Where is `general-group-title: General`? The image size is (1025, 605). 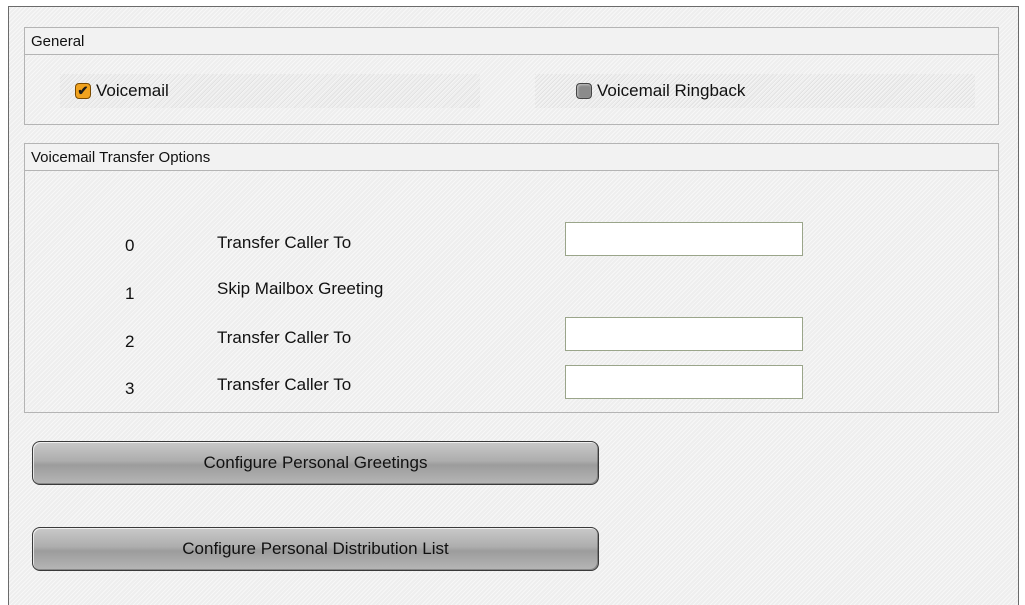
general-group-title: General is located at coordinates (511, 41).